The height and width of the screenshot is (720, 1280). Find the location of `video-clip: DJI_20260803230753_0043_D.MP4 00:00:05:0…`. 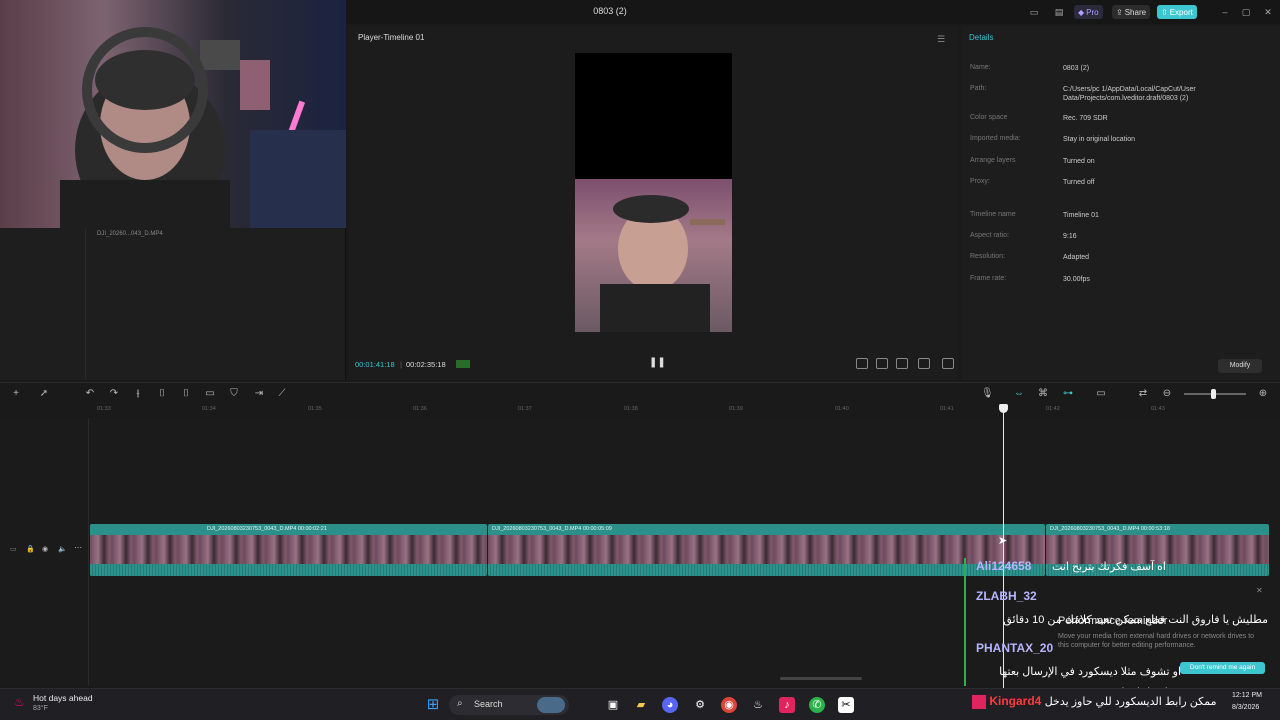

video-clip: DJI_20260803230753_0043_D.MP4 00:00:05:0… is located at coordinates (766, 550).